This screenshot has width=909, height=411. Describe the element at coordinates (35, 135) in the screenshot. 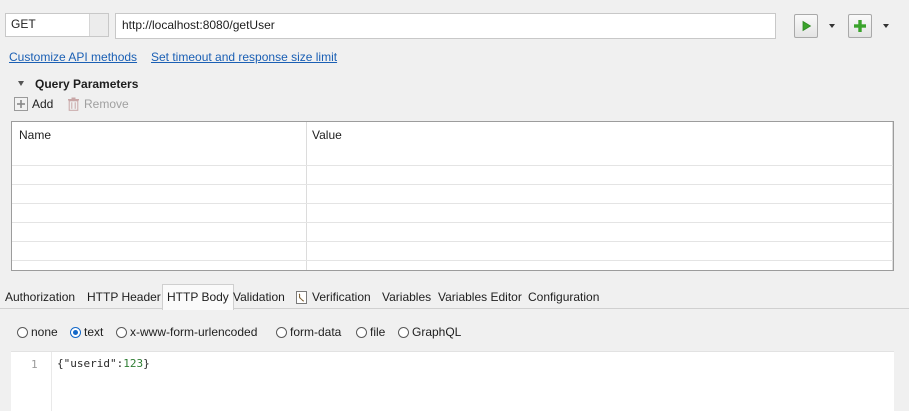

I see `column-header-name: Name` at that location.